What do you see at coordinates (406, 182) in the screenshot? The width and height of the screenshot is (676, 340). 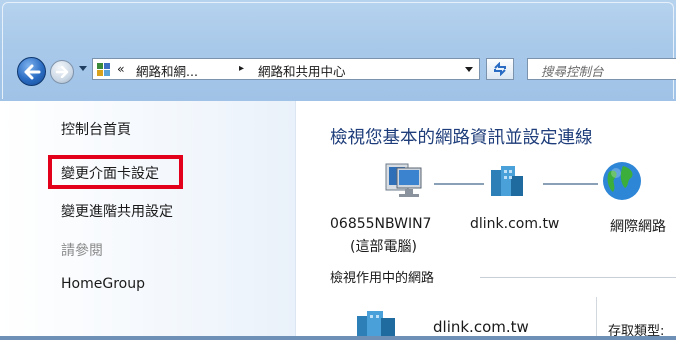 I see `computer-icon` at bounding box center [406, 182].